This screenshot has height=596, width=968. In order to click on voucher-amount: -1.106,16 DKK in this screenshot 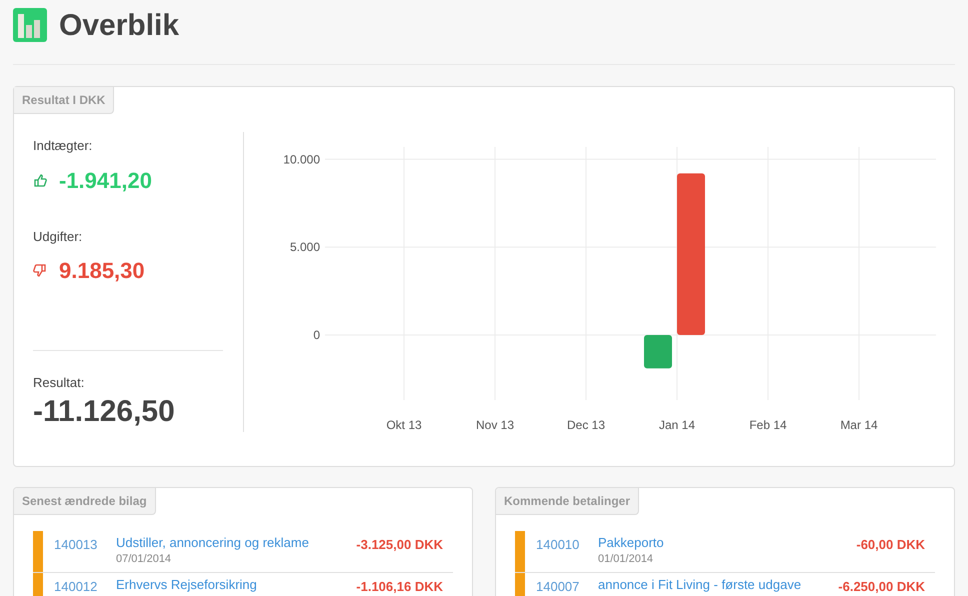, I will do `click(400, 587)`.